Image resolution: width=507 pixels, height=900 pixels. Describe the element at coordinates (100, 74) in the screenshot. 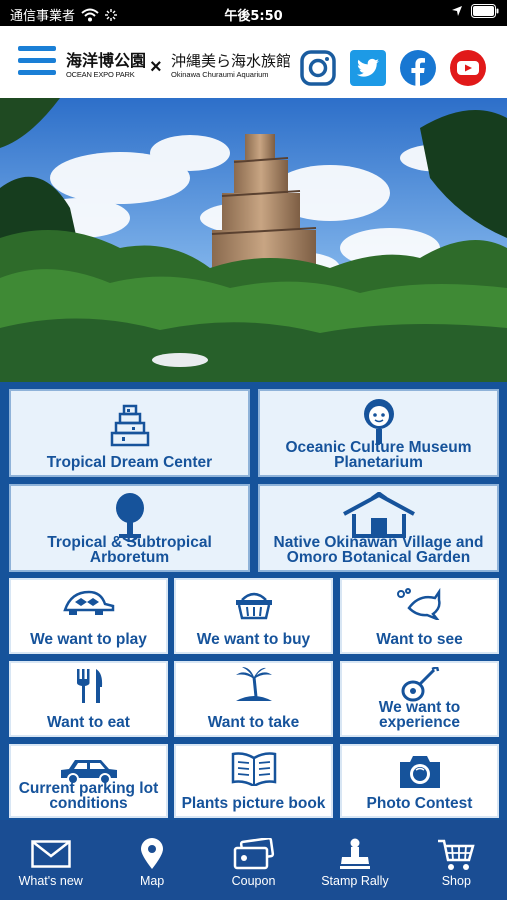

I see `logo1-en: OCEAN EXPO PARK` at that location.